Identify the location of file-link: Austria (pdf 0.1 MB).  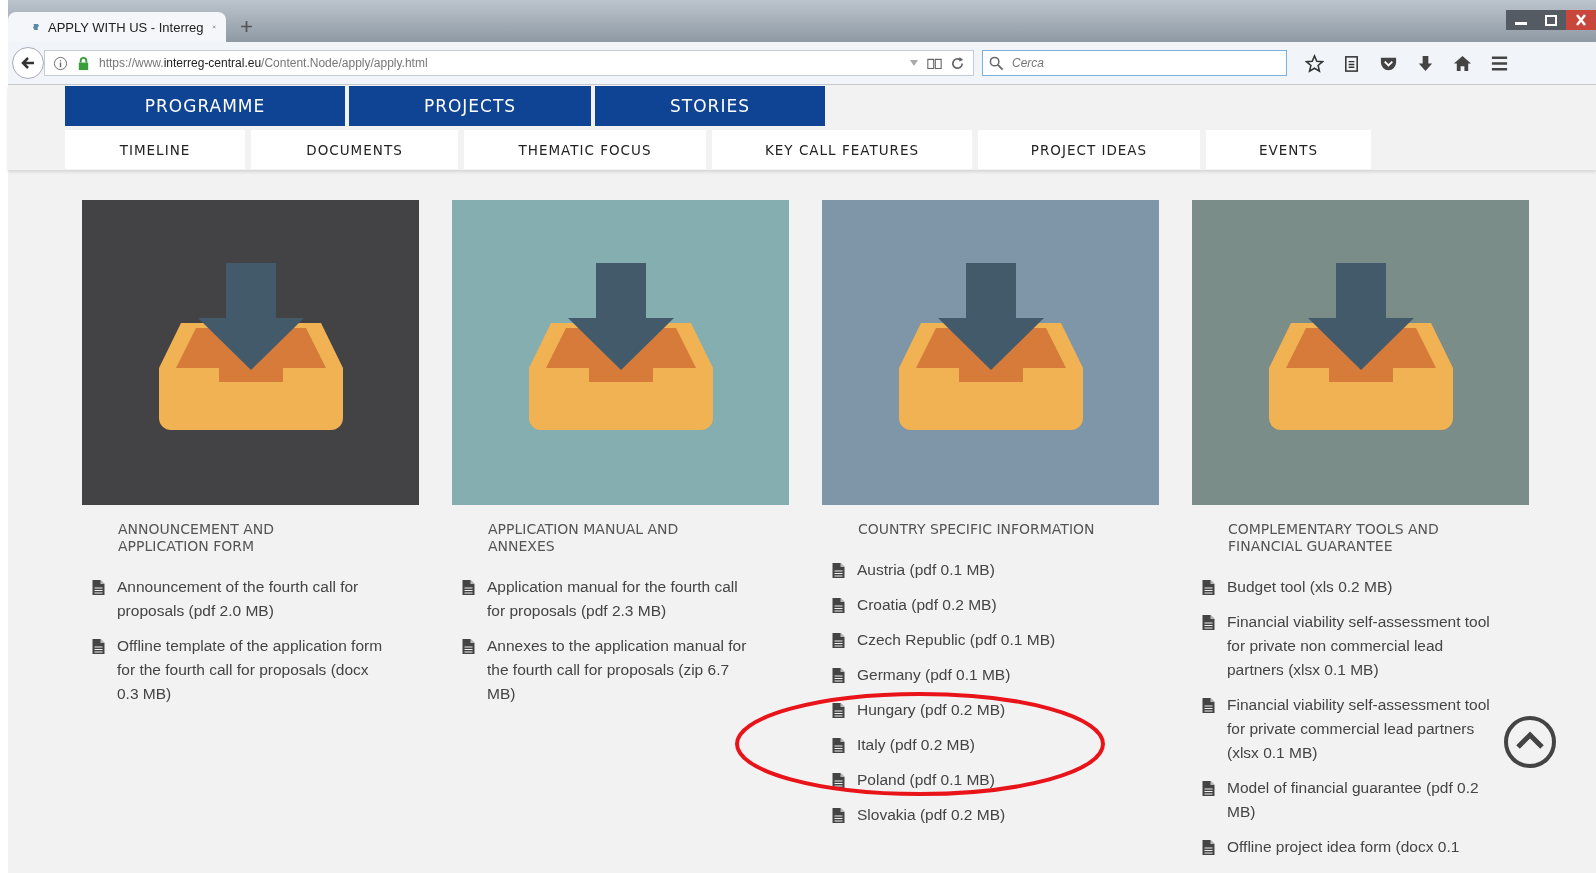
(992, 570).